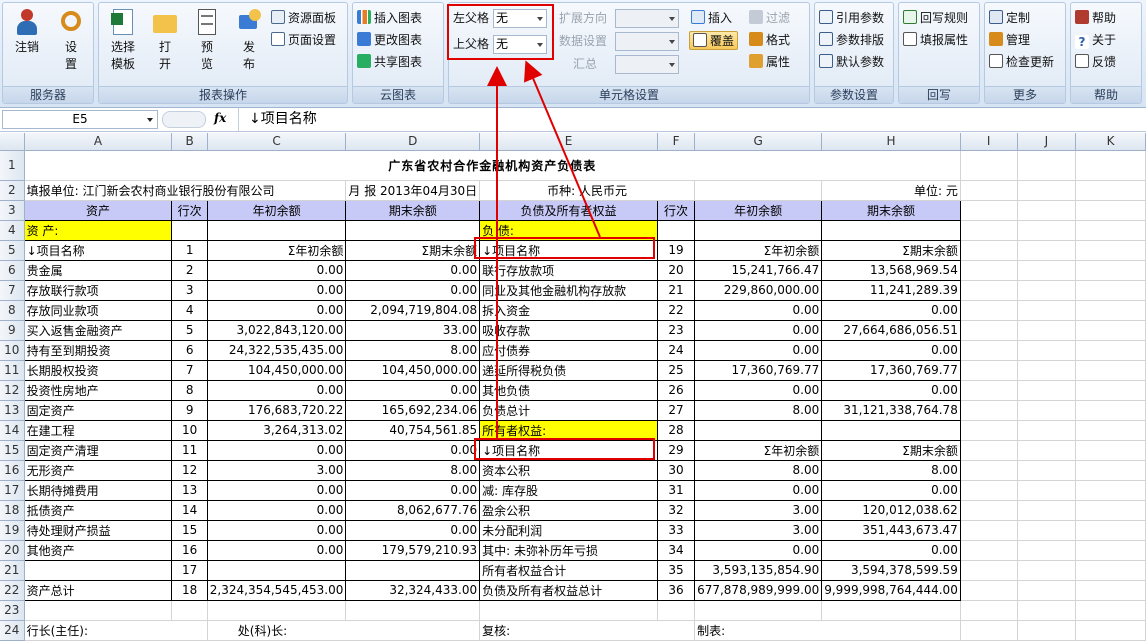 This screenshot has height=643, width=1146. Describe the element at coordinates (98, 350) in the screenshot. I see `asset-name: 持有至到期投资` at that location.